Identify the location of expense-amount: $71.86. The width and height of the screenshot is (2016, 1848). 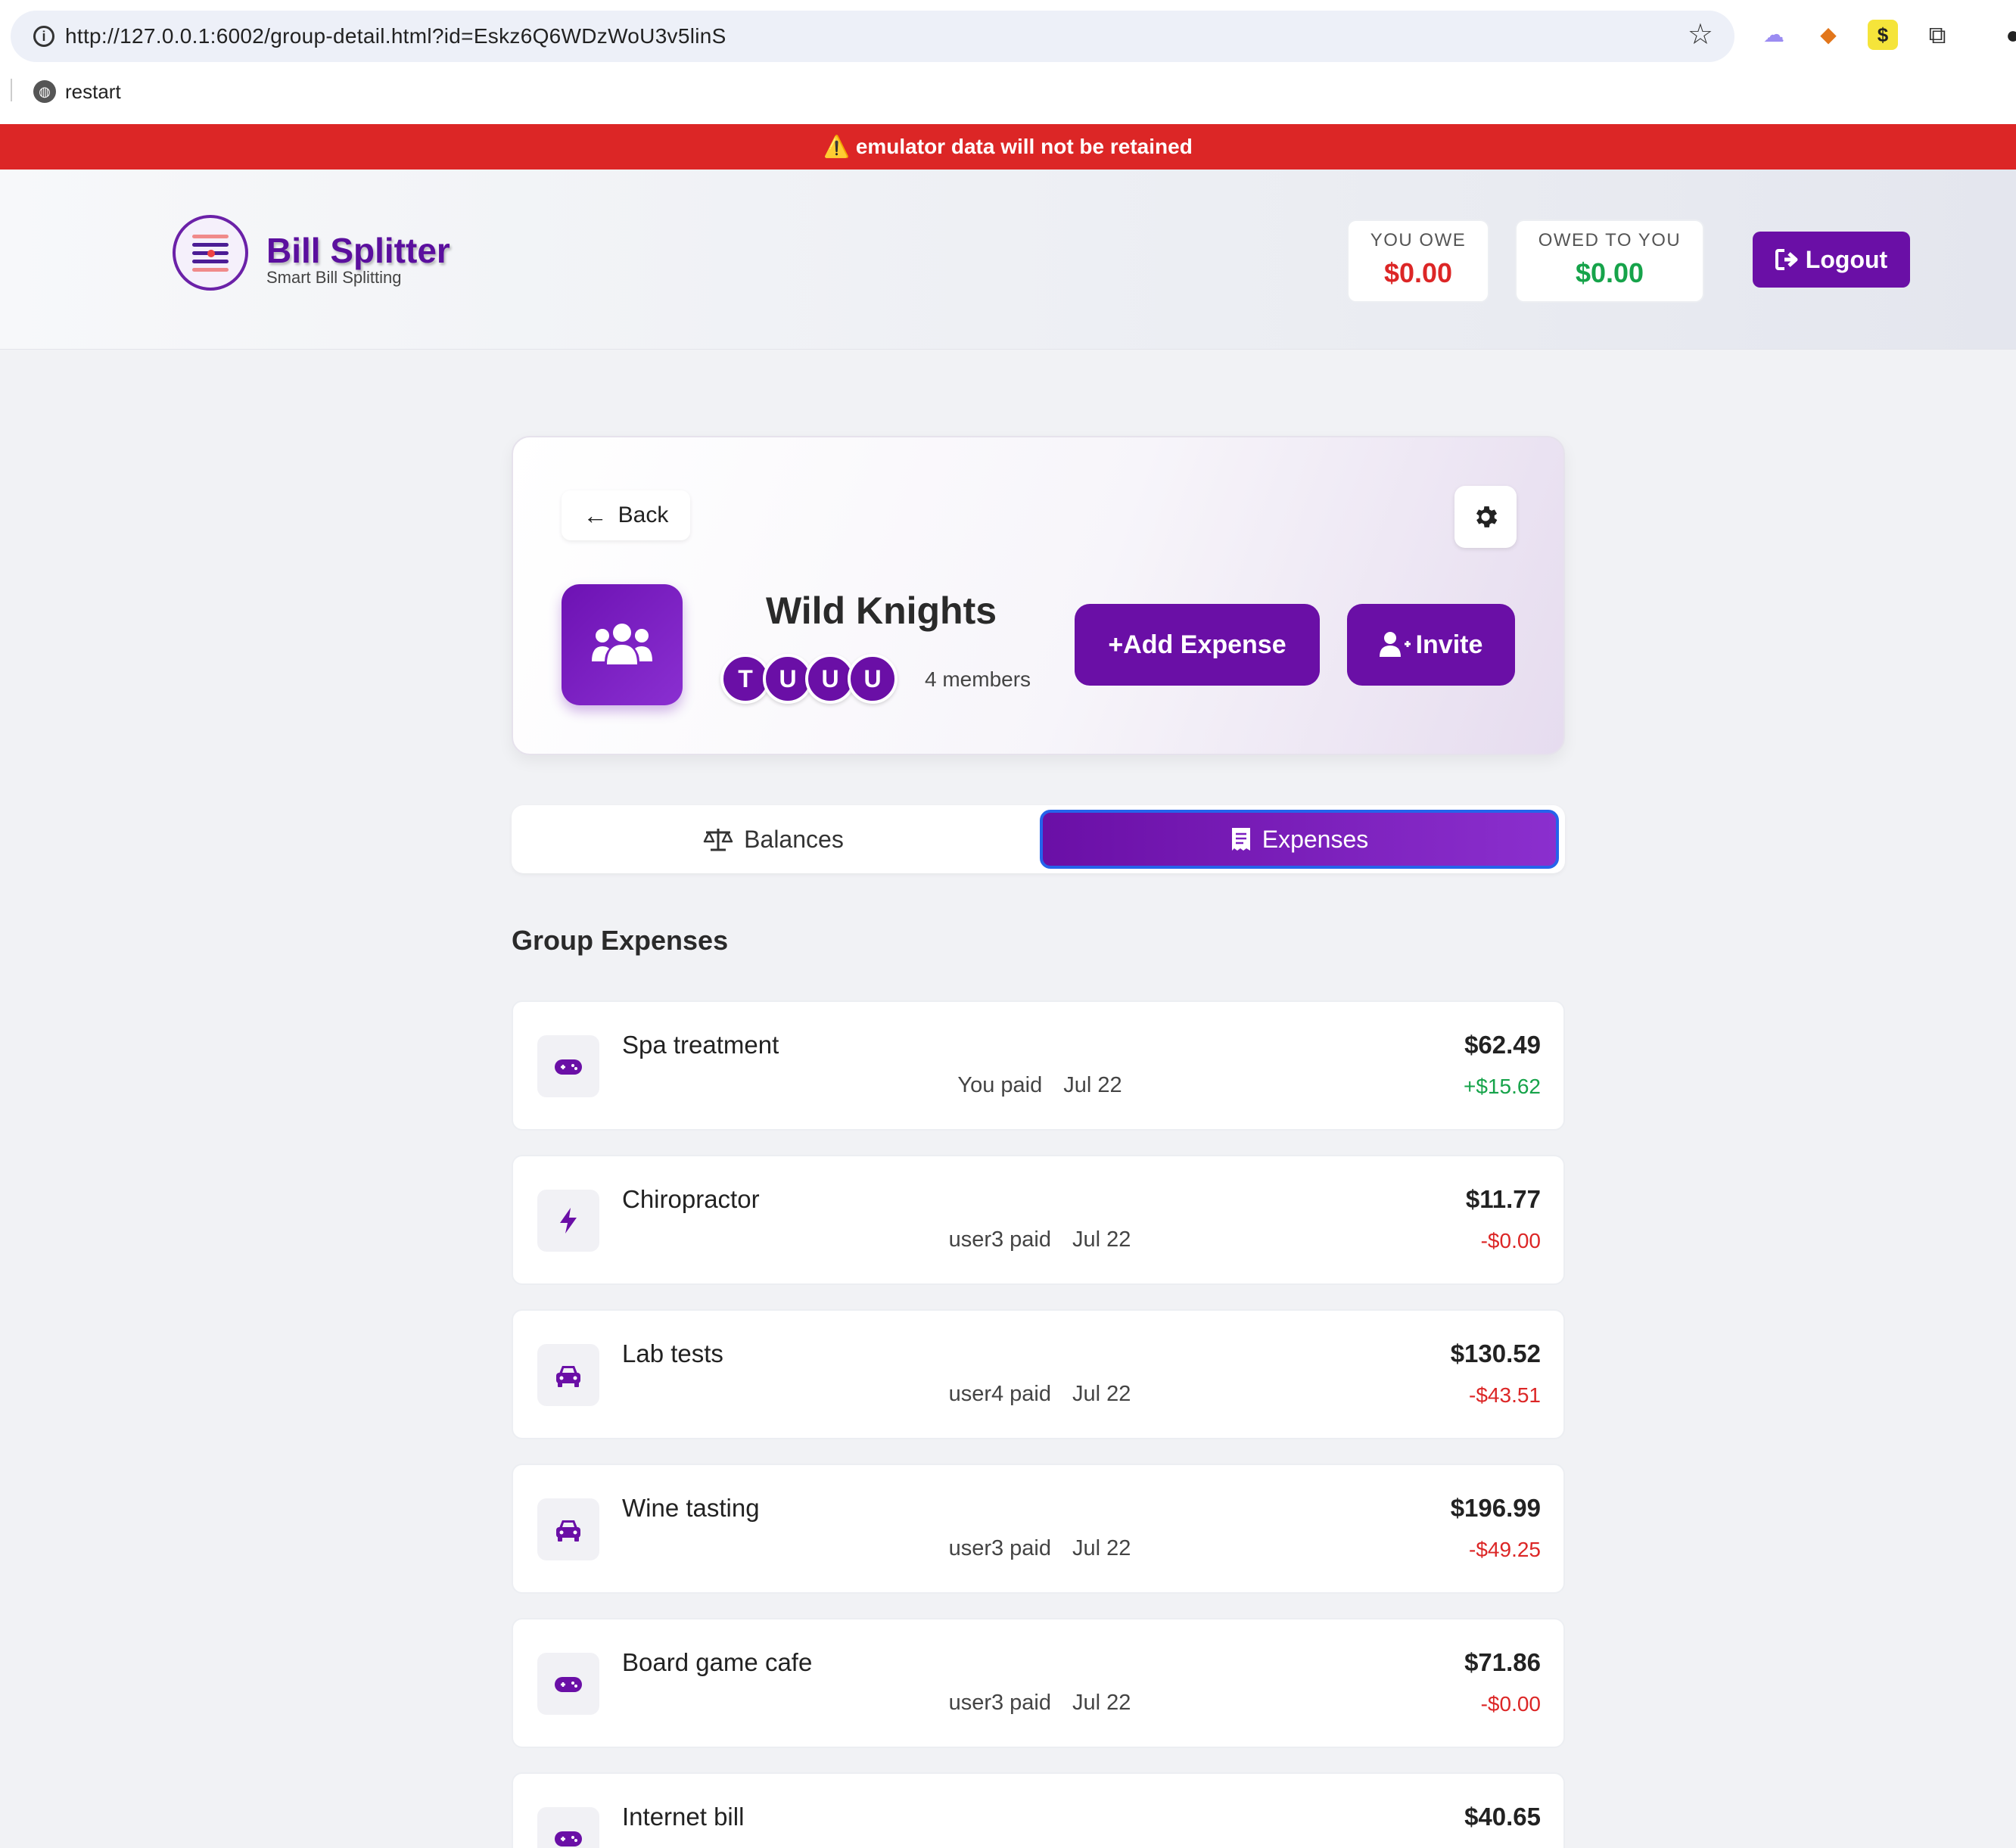
(1502, 1662).